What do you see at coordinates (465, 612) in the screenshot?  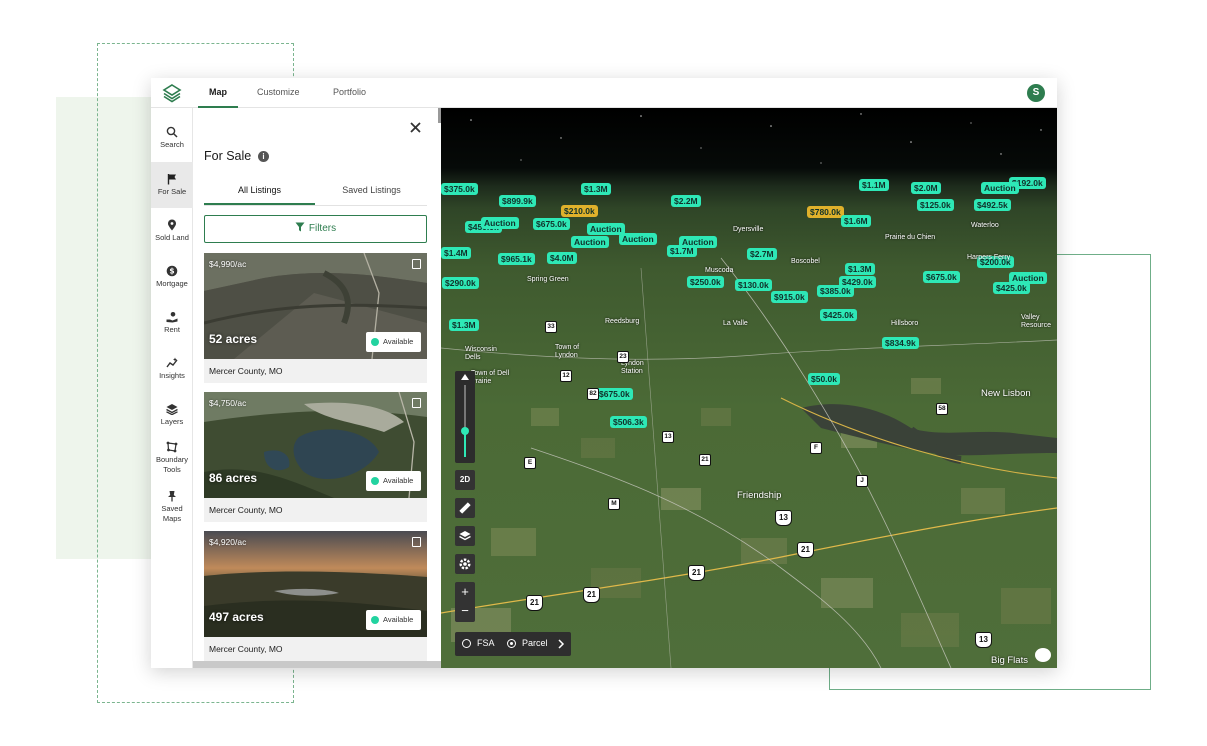 I see `zoom-out-button: −` at bounding box center [465, 612].